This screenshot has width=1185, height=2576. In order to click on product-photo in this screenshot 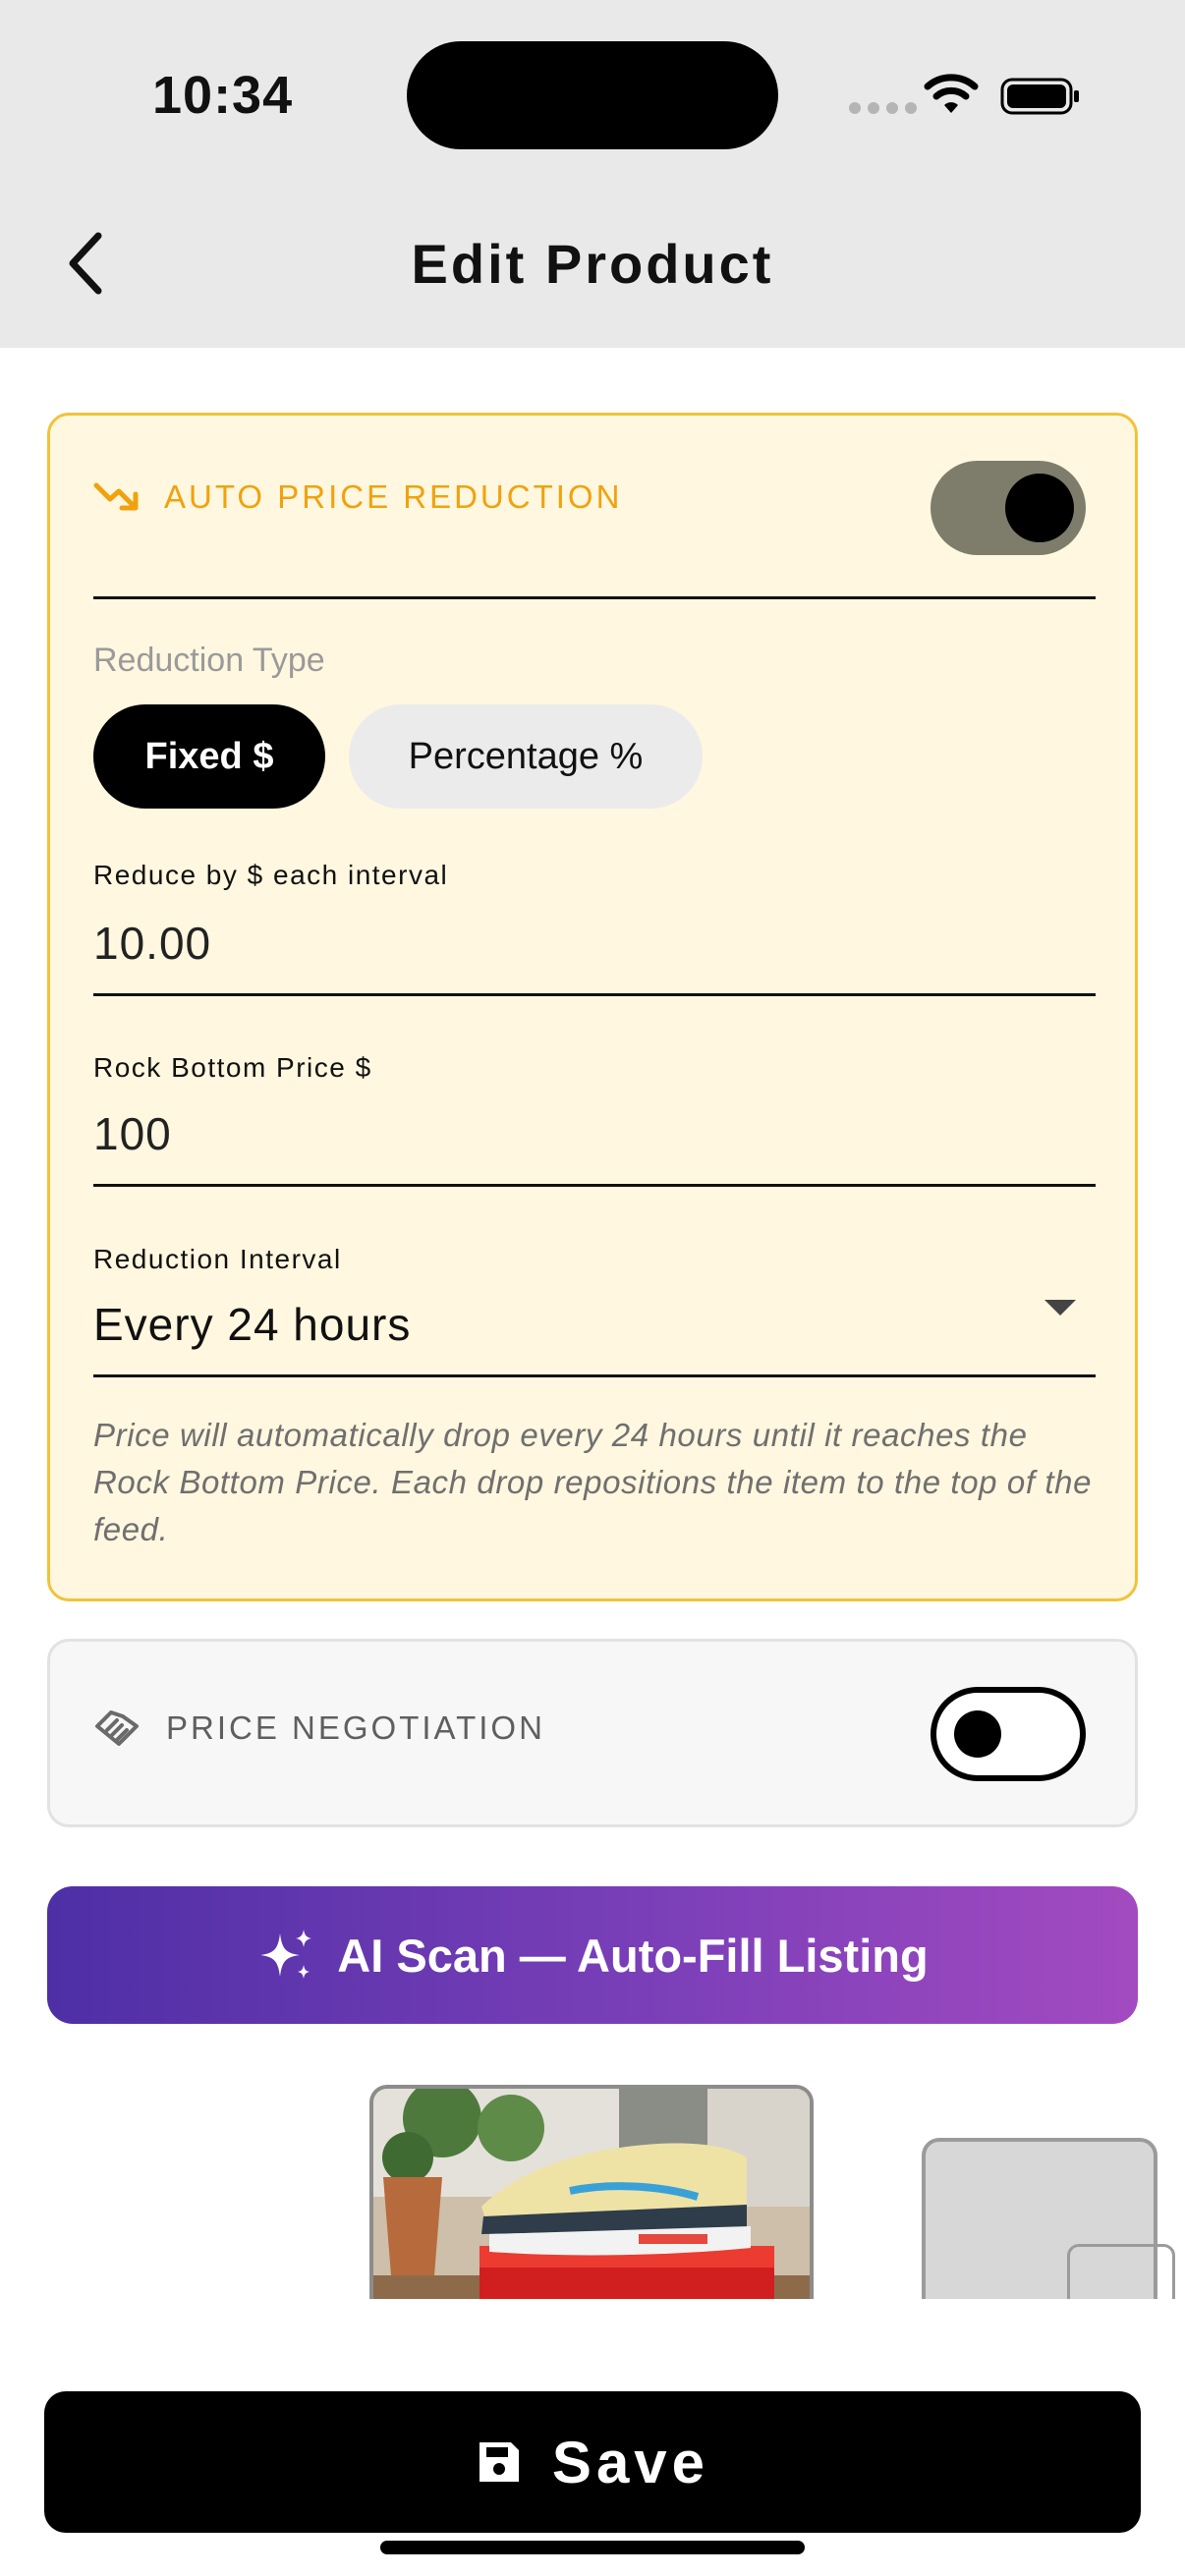, I will do `click(592, 2192)`.